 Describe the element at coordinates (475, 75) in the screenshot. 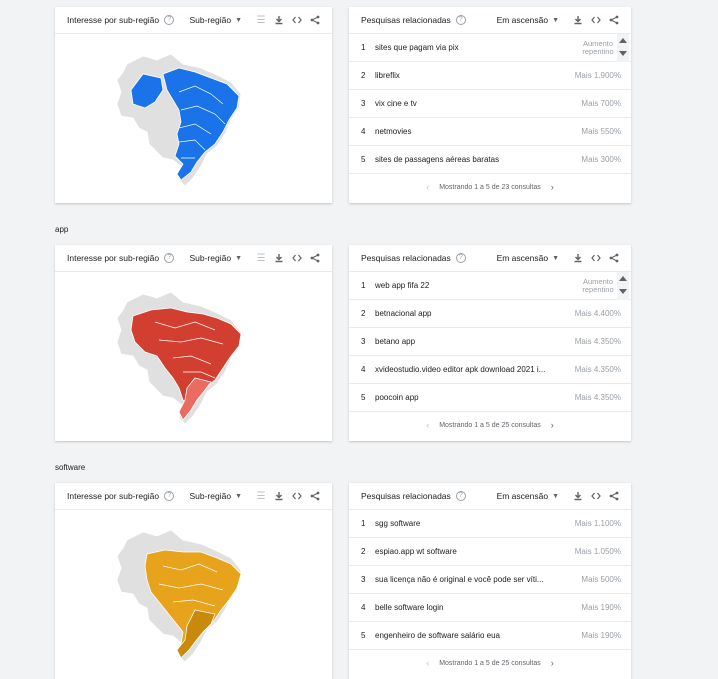

I see `row-query: libreflix` at that location.